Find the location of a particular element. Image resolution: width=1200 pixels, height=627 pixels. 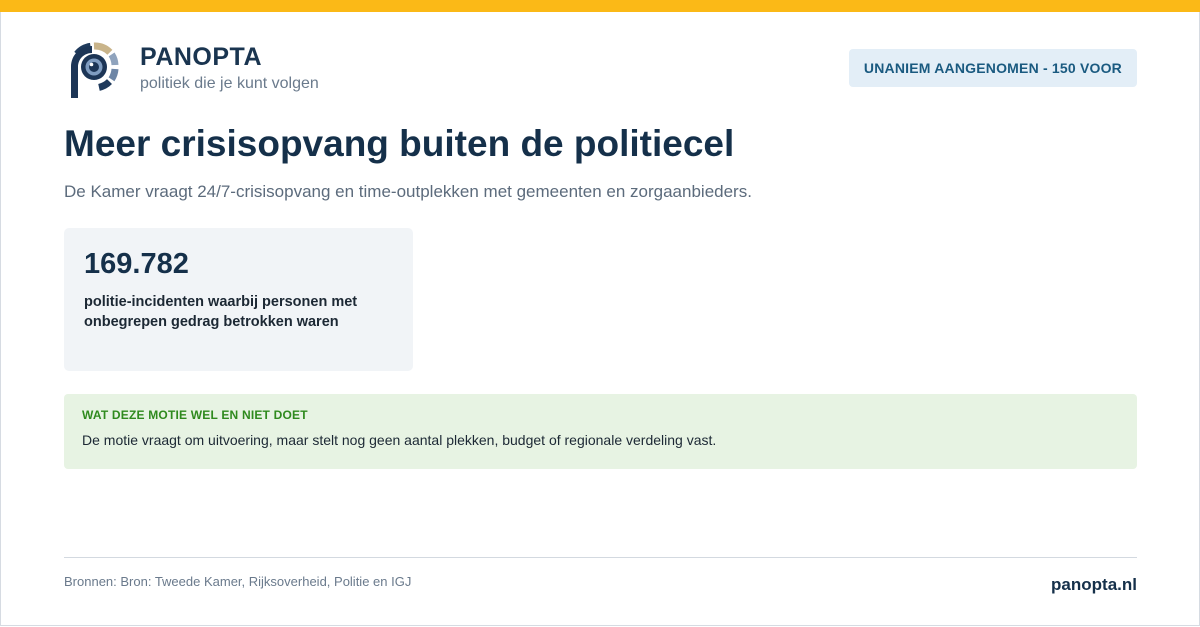

top-accent-bar is located at coordinates (600, 6).